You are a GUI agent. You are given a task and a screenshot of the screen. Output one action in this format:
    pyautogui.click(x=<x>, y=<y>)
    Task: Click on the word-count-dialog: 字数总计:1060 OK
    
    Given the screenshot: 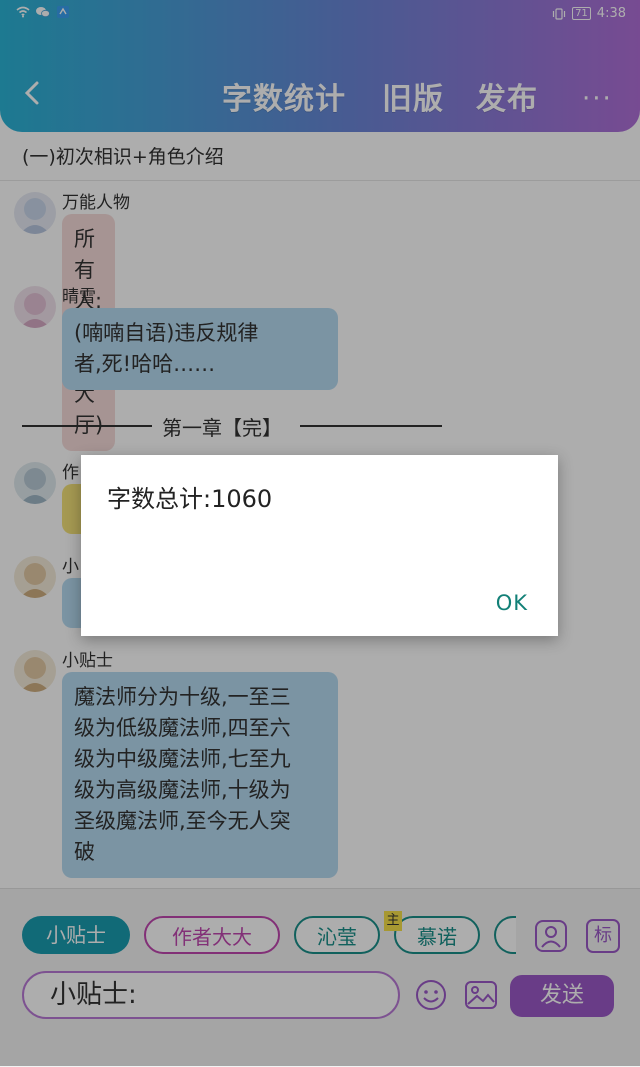 What is the action you would take?
    pyautogui.click(x=319, y=545)
    